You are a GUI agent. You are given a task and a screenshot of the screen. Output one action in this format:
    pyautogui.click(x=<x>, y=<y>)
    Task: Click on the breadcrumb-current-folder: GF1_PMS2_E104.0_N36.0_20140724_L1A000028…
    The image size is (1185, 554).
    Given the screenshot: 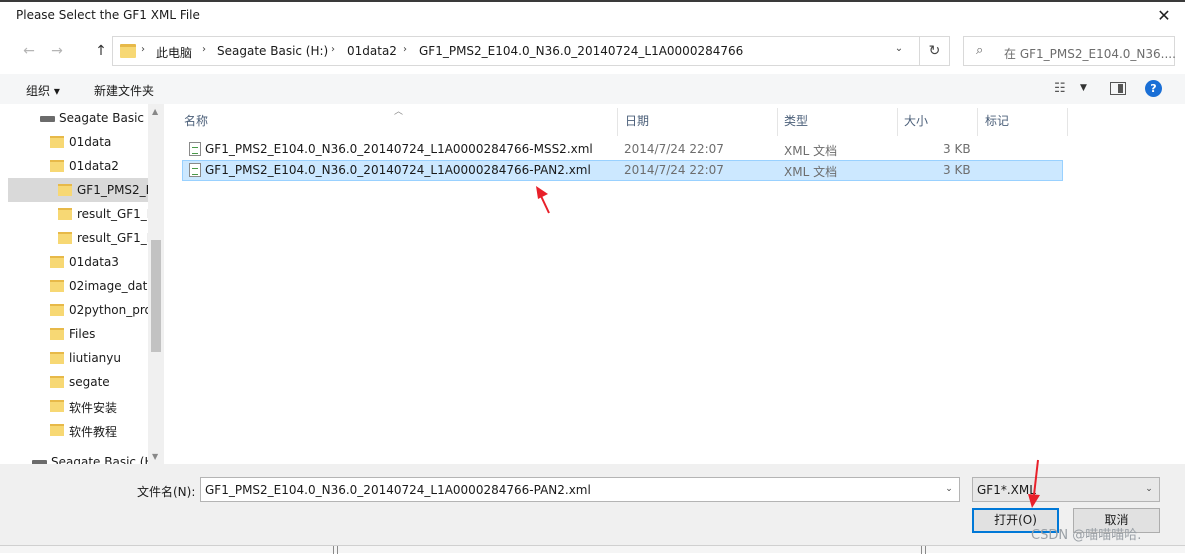 What is the action you would take?
    pyautogui.click(x=581, y=51)
    